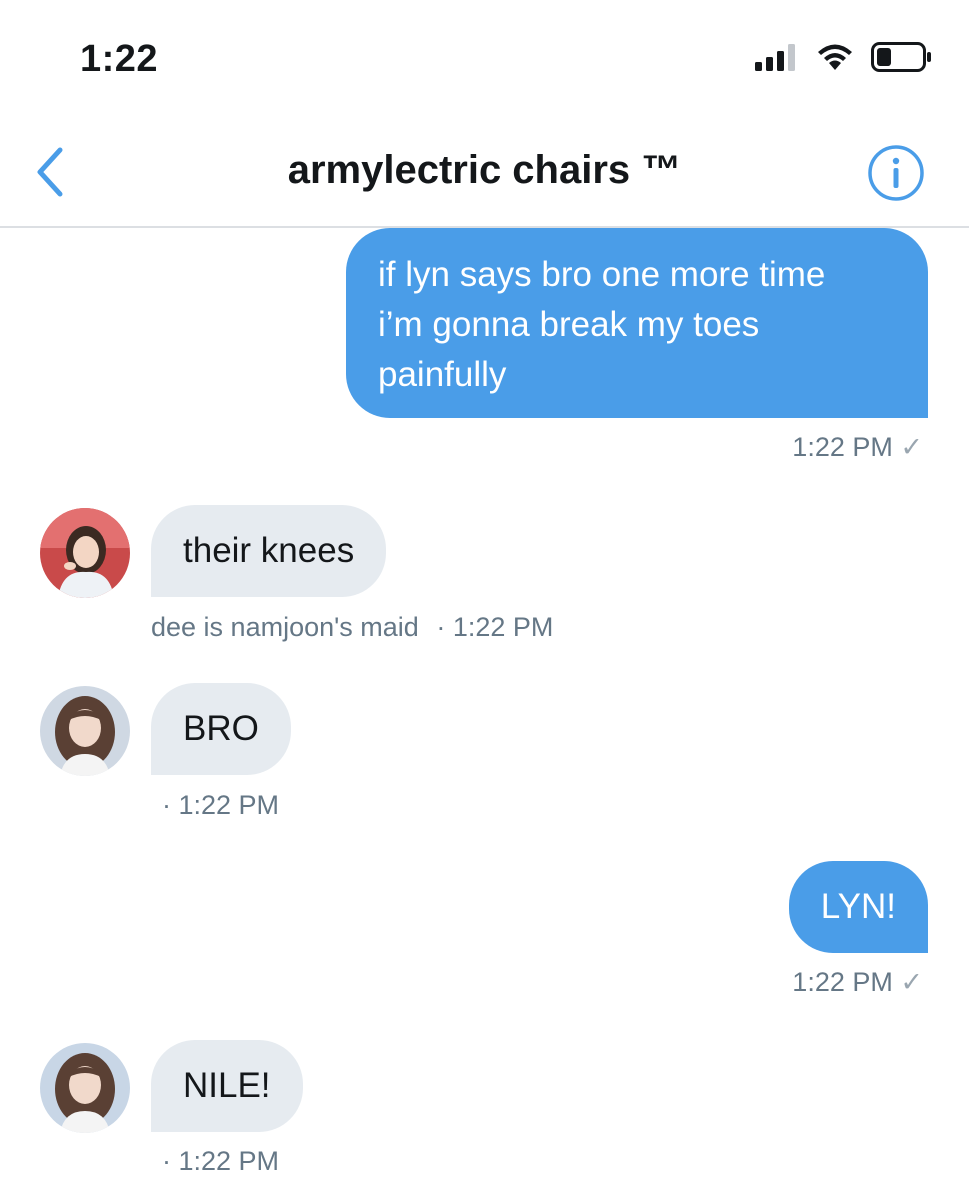  I want to click on incoming-message-bubble: their knees, so click(269, 551).